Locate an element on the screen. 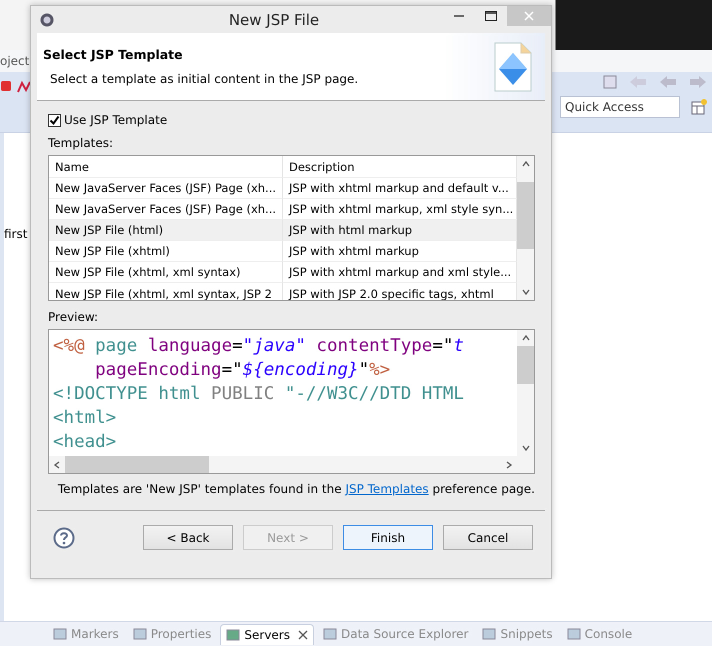  dialog-button: < Back is located at coordinates (188, 537).